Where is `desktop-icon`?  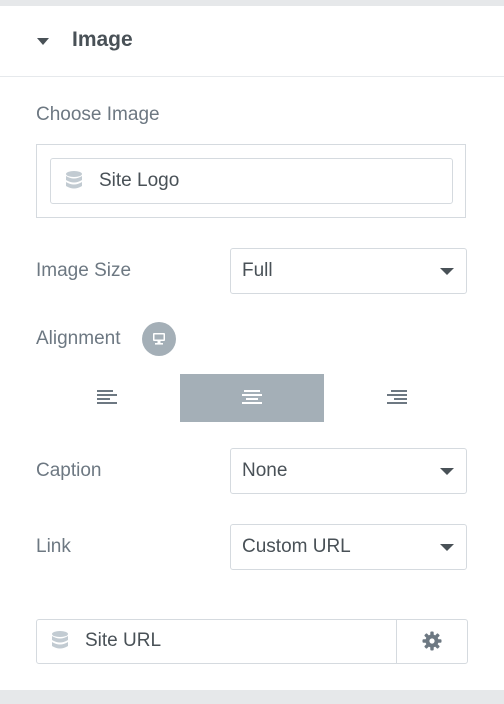
desktop-icon is located at coordinates (159, 339).